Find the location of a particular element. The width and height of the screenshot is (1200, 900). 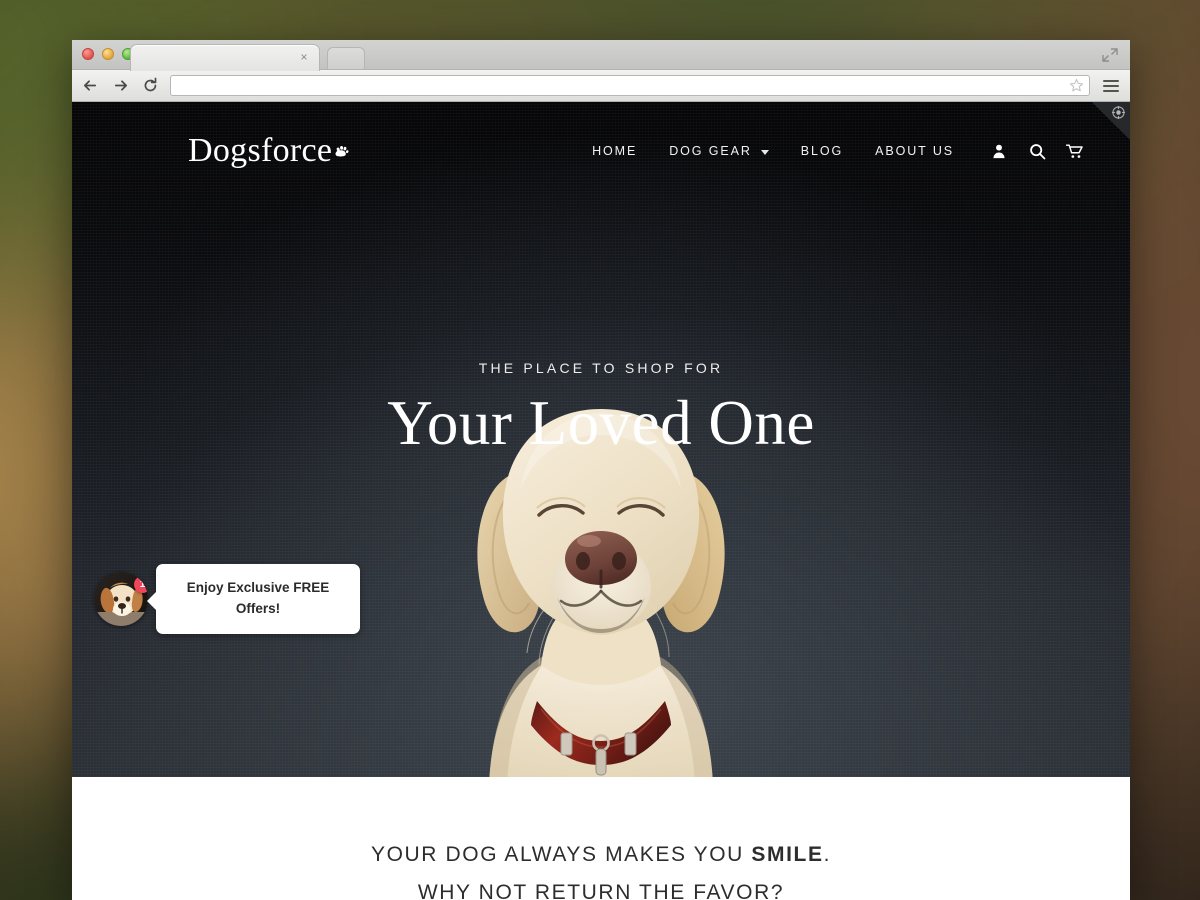

chevron-down-icon is located at coordinates (764, 152).